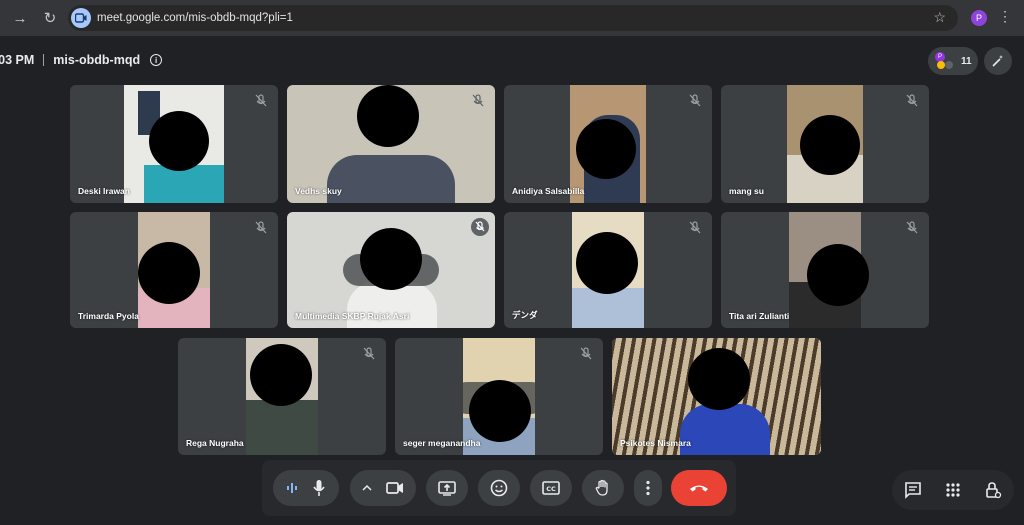  I want to click on end-call-button, so click(699, 488).